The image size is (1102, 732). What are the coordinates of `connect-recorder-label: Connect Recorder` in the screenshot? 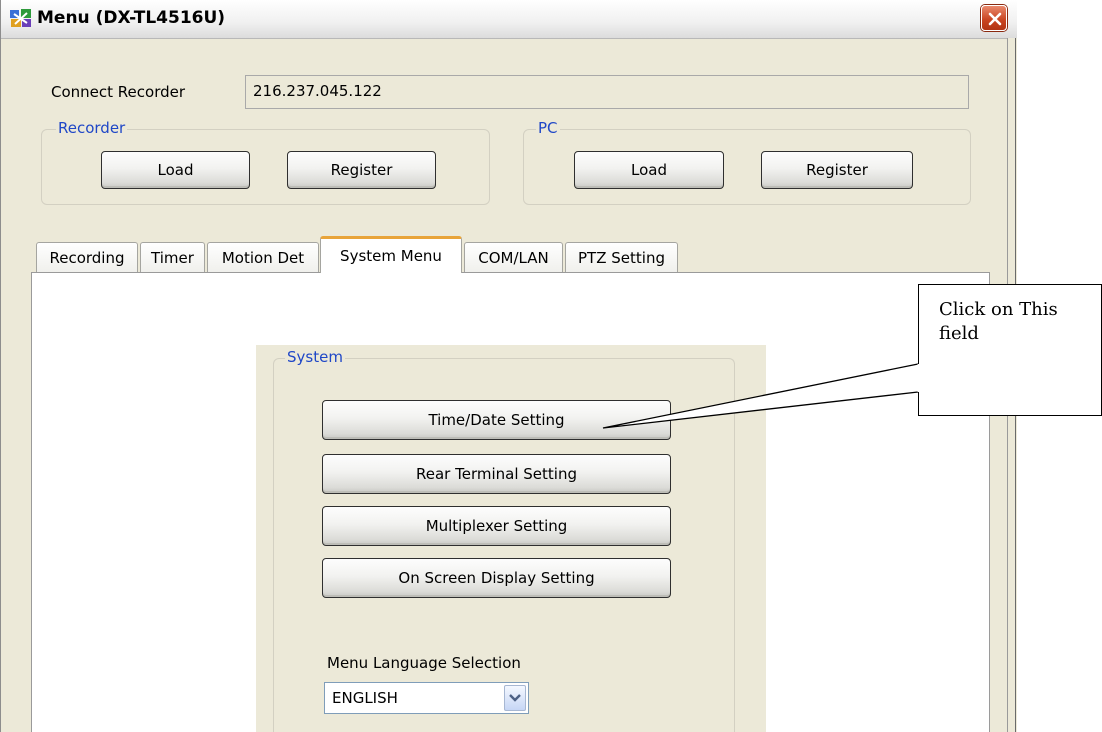 It's located at (118, 92).